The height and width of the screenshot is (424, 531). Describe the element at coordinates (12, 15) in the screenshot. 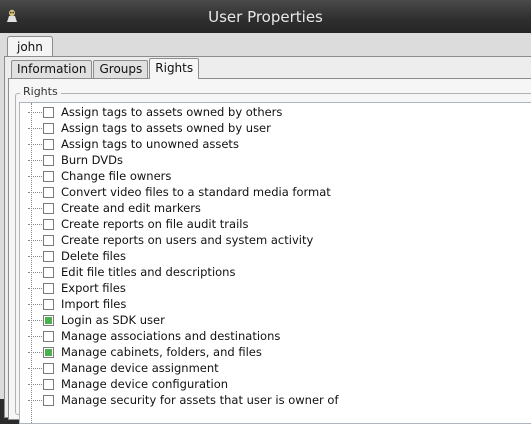

I see `app-icon` at that location.